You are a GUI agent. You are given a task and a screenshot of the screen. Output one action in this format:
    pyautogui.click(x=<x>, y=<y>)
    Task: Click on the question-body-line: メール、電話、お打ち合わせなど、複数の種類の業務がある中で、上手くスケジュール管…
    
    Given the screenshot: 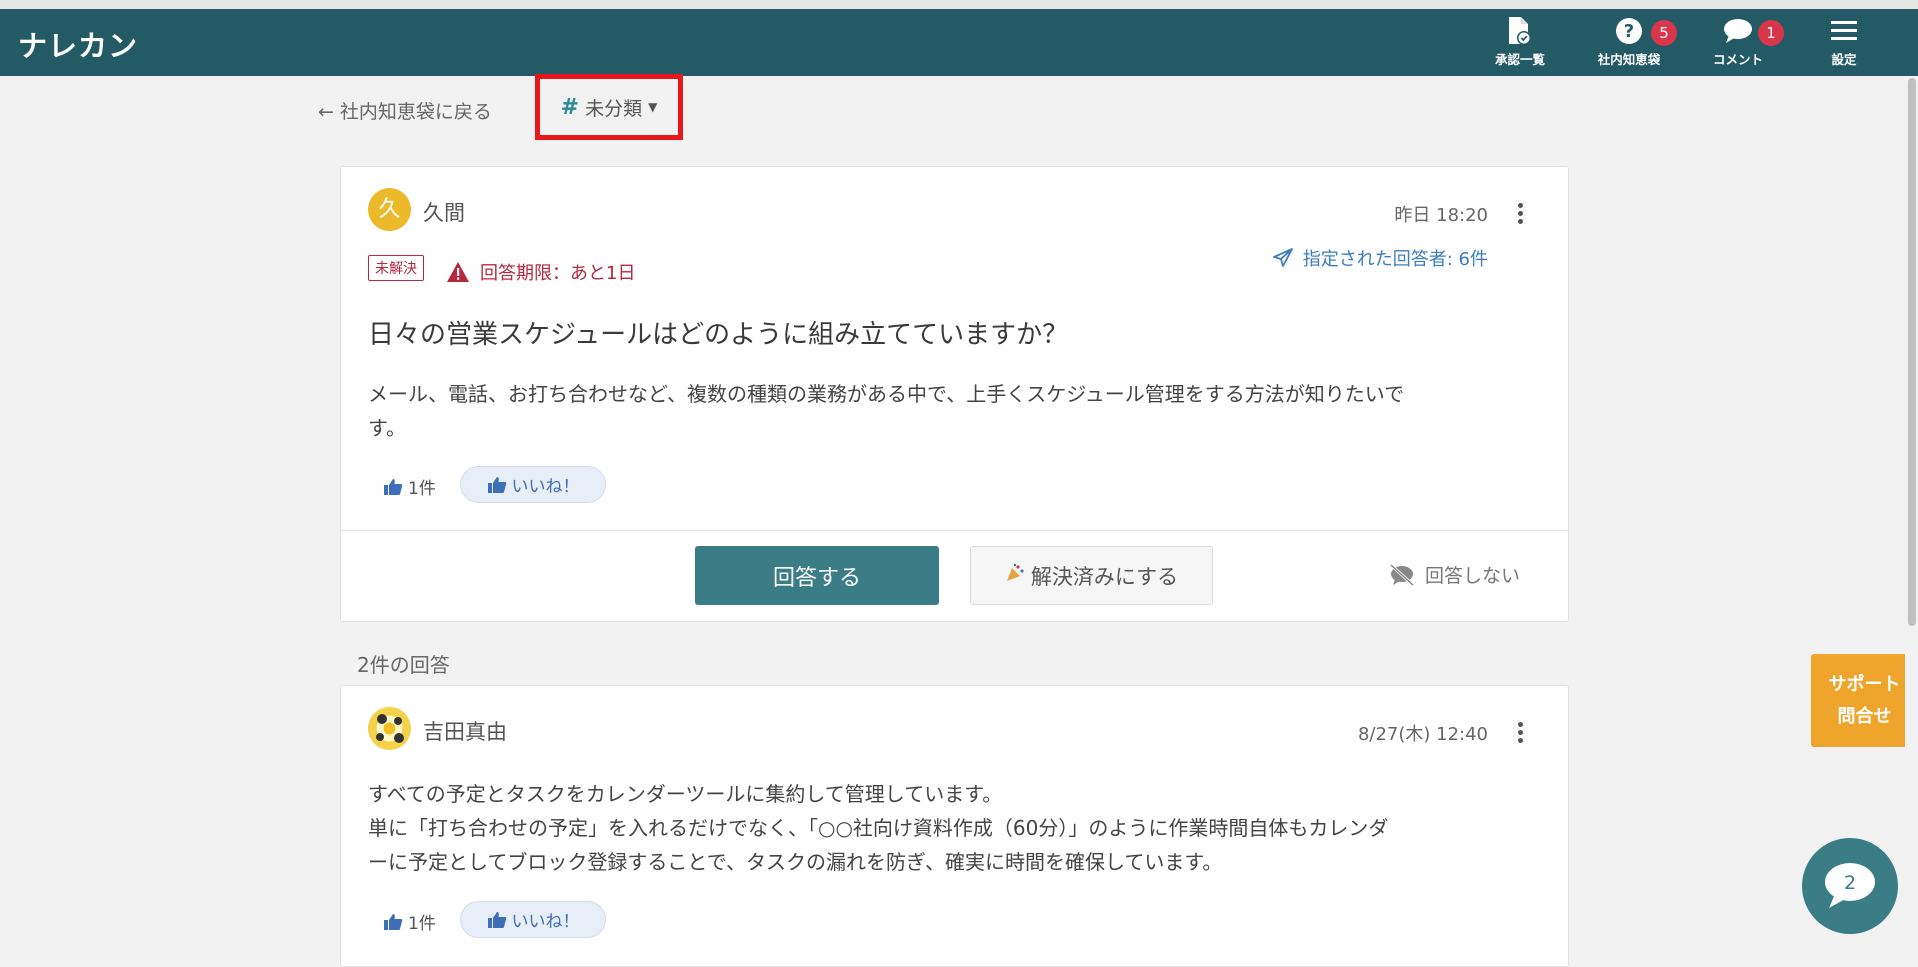 What is the action you would take?
    pyautogui.click(x=886, y=394)
    